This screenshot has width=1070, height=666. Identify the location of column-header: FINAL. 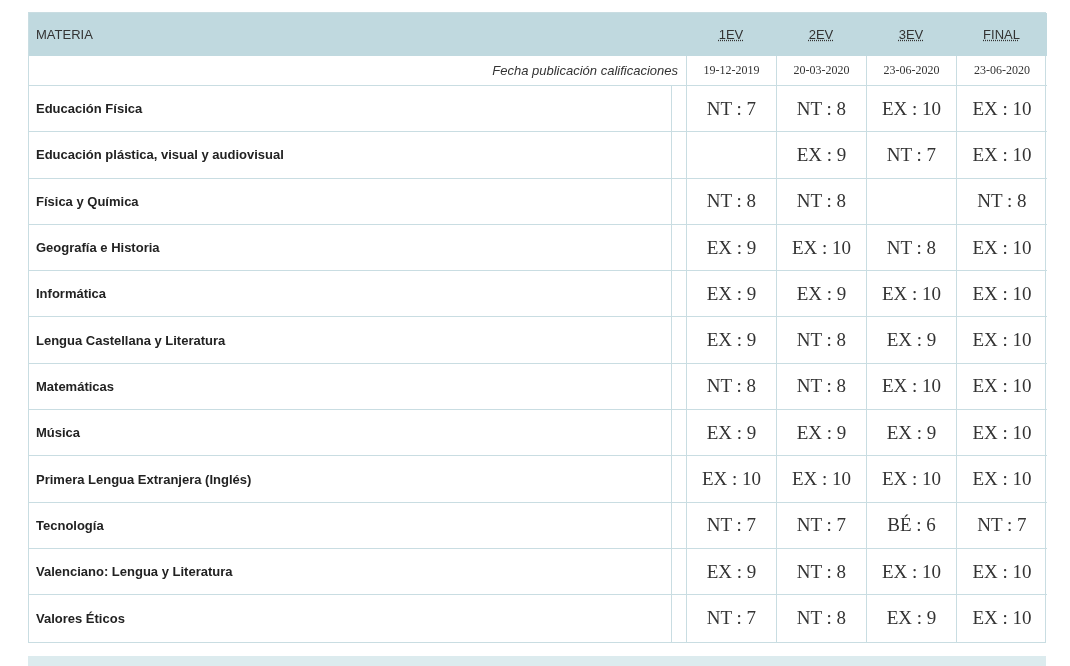
(1001, 34).